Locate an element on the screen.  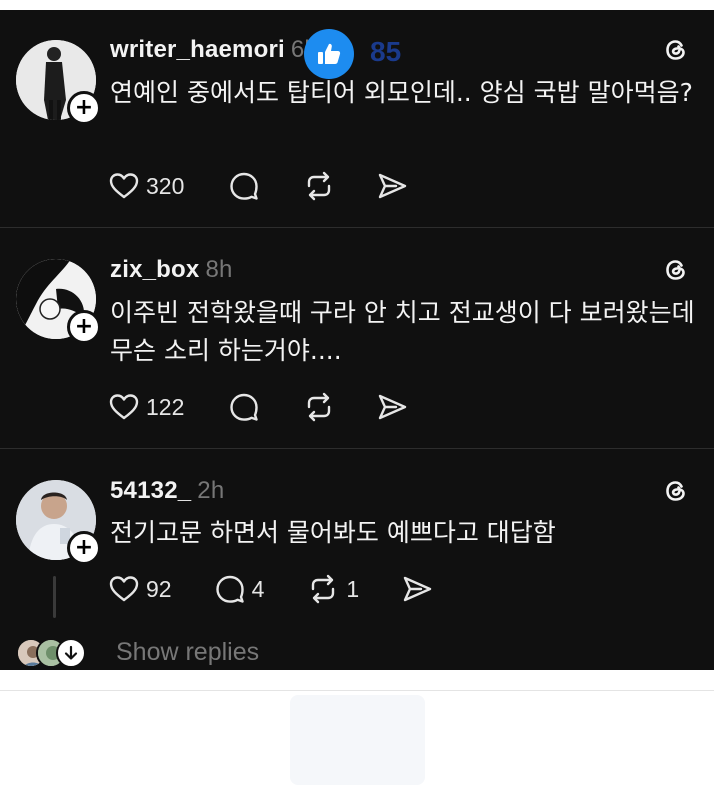
like-count: 320 is located at coordinates (165, 185).